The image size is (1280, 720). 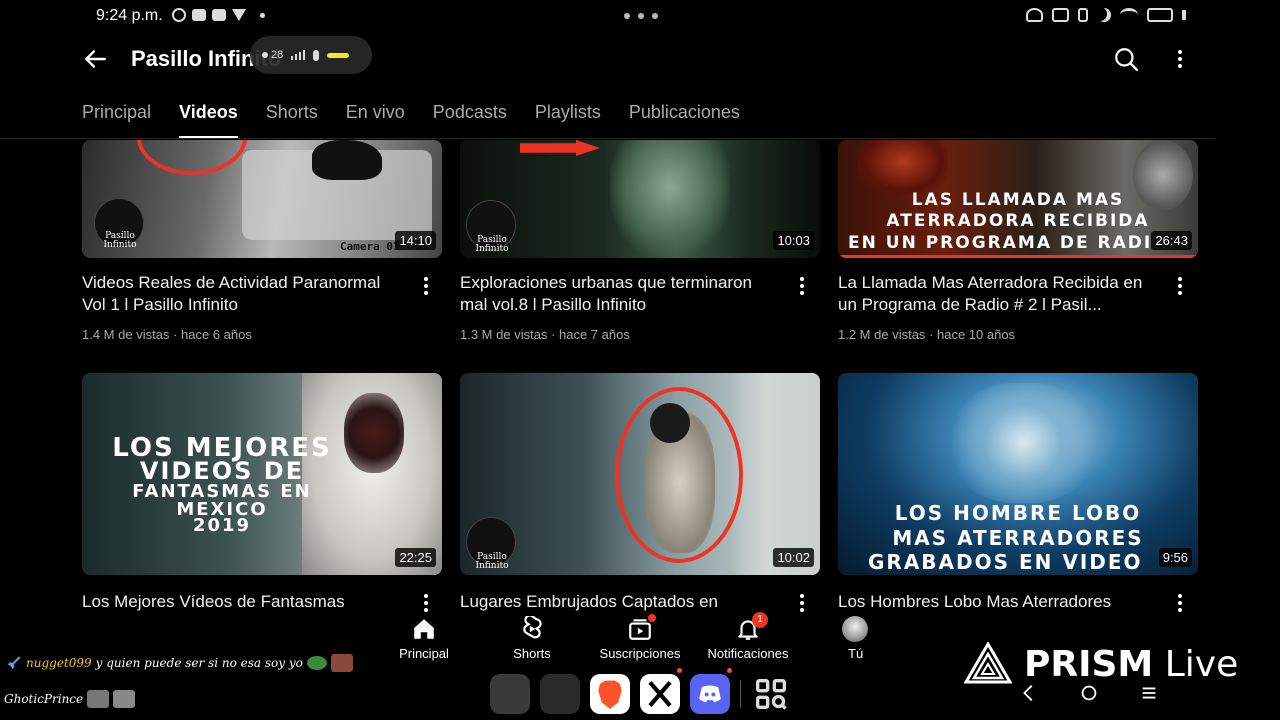 I want to click on wifi-icon, so click(x=1129, y=15).